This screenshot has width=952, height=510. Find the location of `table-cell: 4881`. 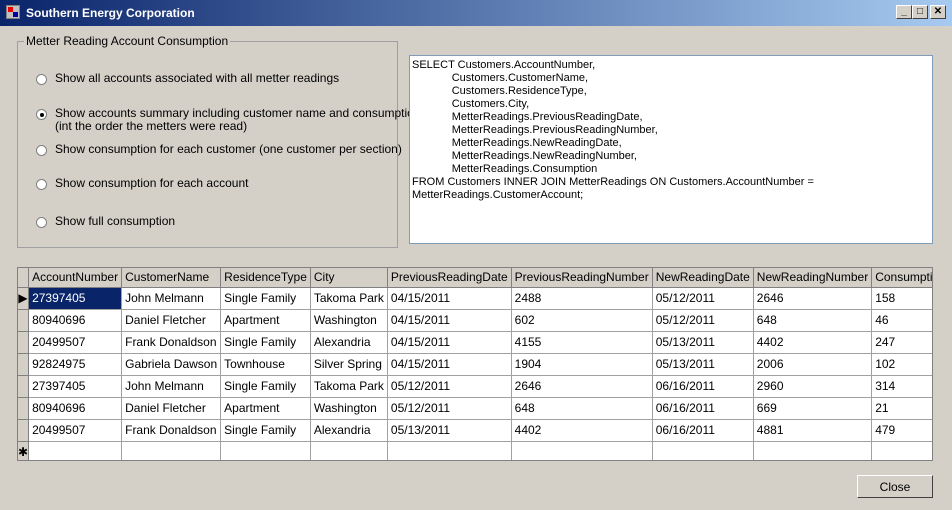

table-cell: 4881 is located at coordinates (813, 430).